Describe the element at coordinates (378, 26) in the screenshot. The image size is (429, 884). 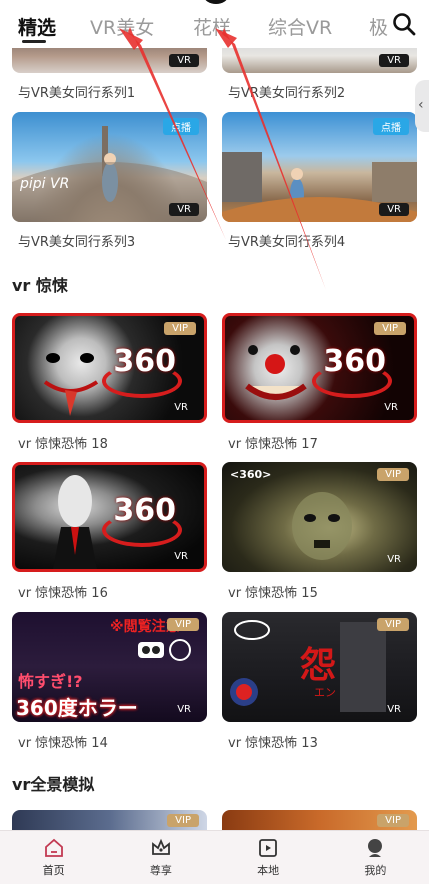
I see `tab-extreme: 极` at that location.